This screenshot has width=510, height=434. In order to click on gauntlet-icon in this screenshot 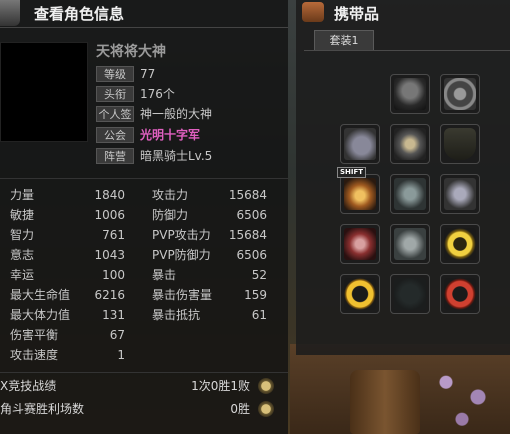, I will do `click(360, 144)`.